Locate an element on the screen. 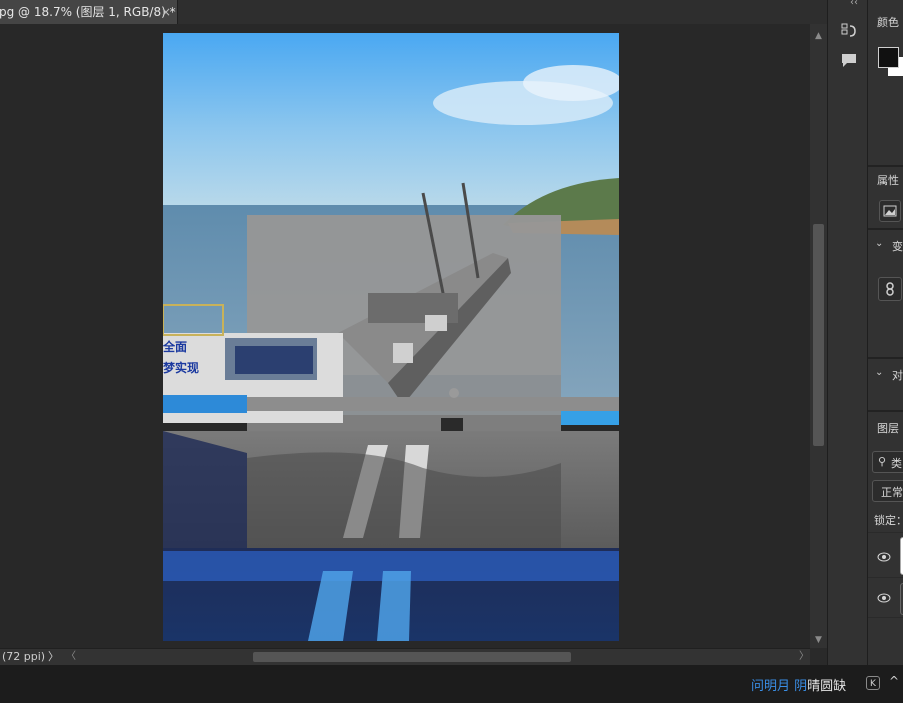  search-icon: ⚲ is located at coordinates (882, 461).